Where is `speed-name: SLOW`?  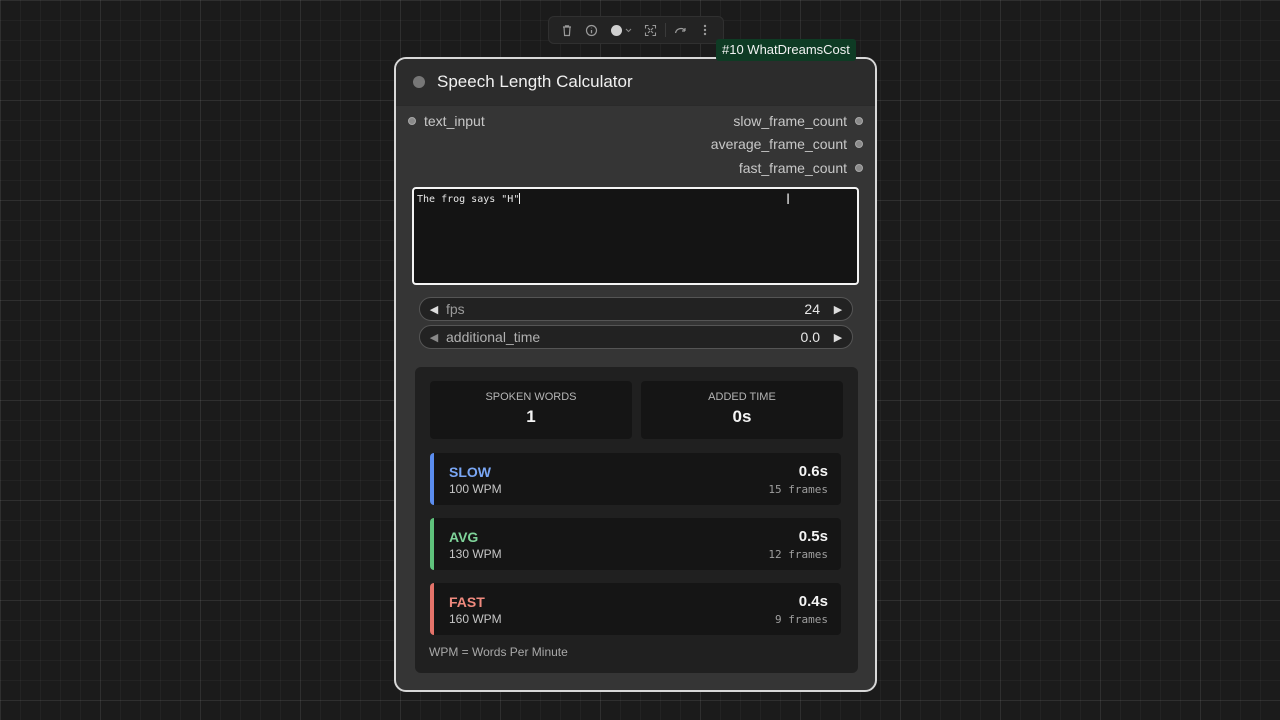 speed-name: SLOW is located at coordinates (470, 472).